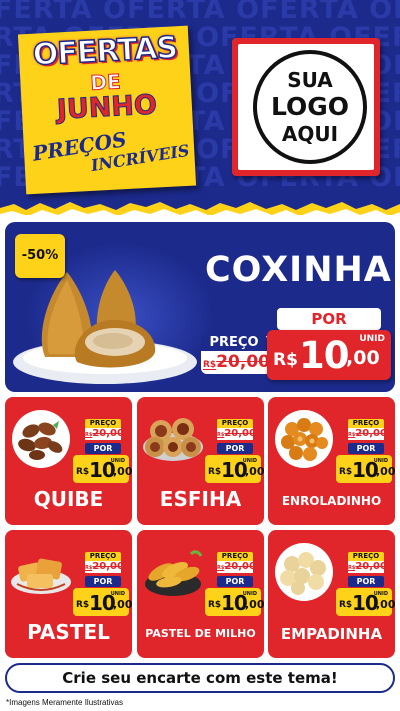 Image resolution: width=400 pixels, height=711 pixels. Describe the element at coordinates (329, 319) in the screenshot. I see `hero-por-label: POR` at that location.